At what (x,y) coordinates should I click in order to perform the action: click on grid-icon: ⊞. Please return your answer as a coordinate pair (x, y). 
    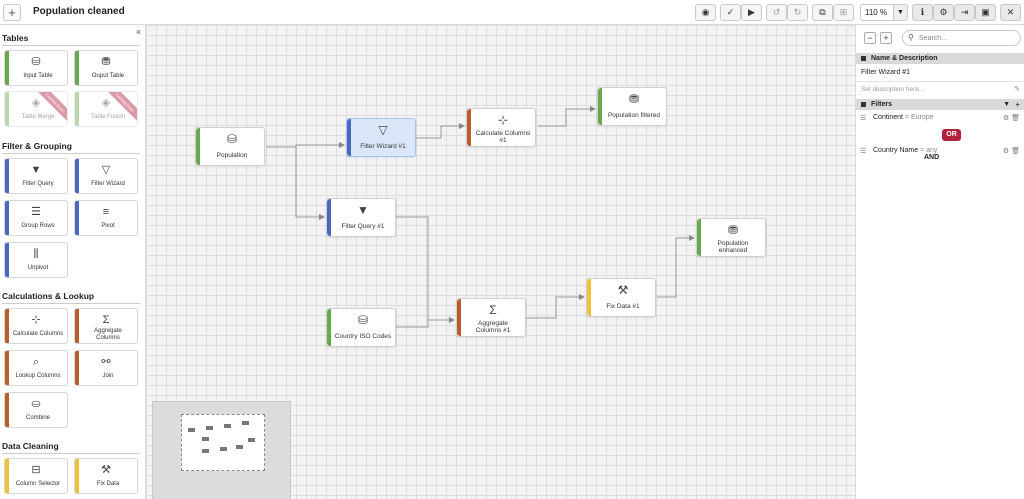
    Looking at the image, I should click on (843, 12).